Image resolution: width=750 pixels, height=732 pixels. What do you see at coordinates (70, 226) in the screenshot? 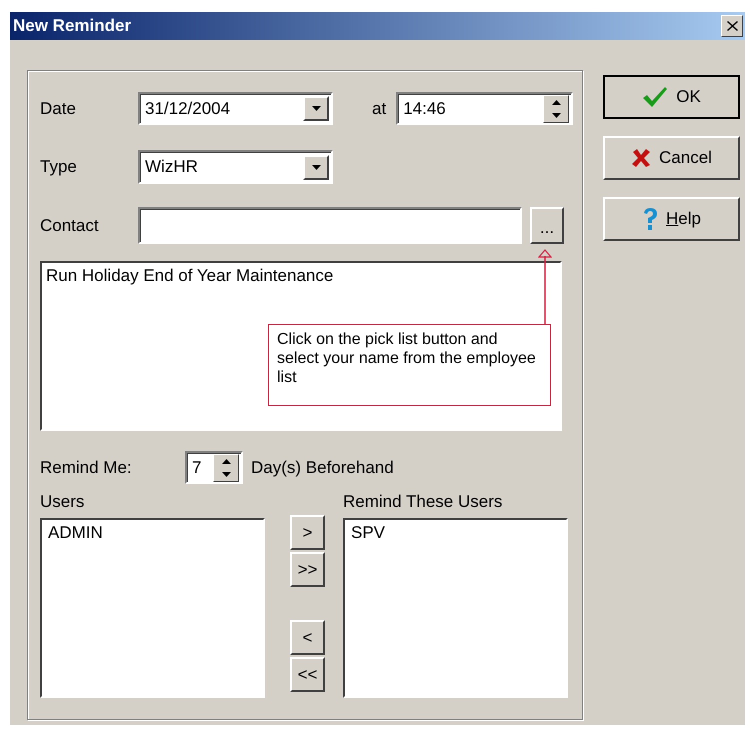
I see `contact-label: Contact` at bounding box center [70, 226].